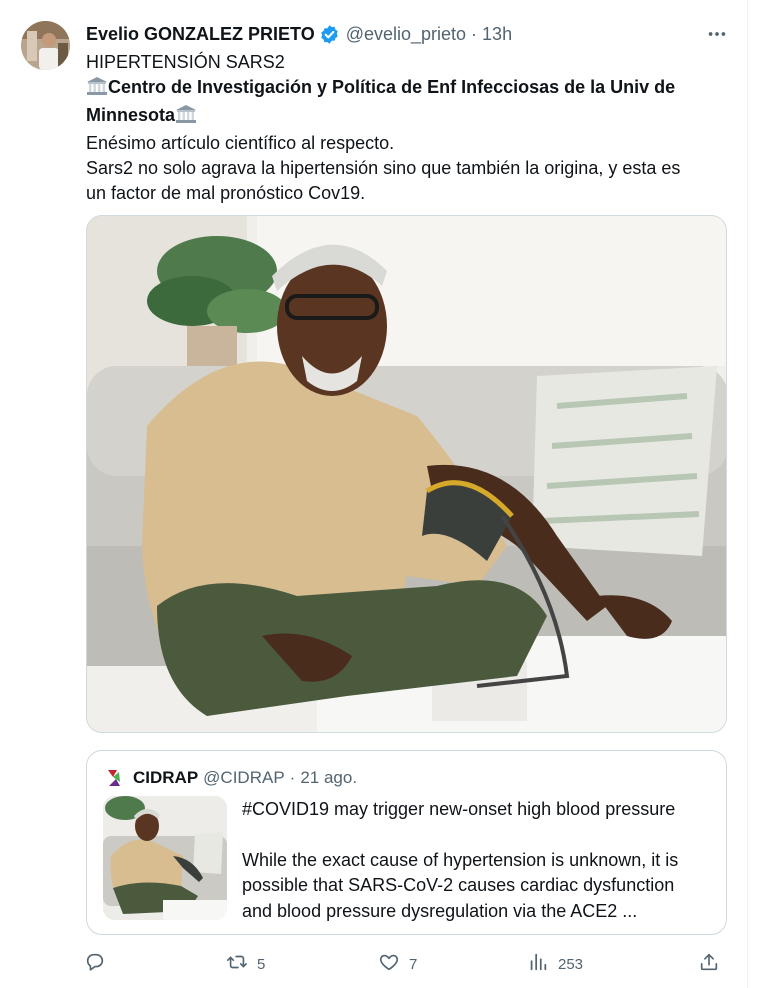  I want to click on views-chart-icon, so click(538, 964).